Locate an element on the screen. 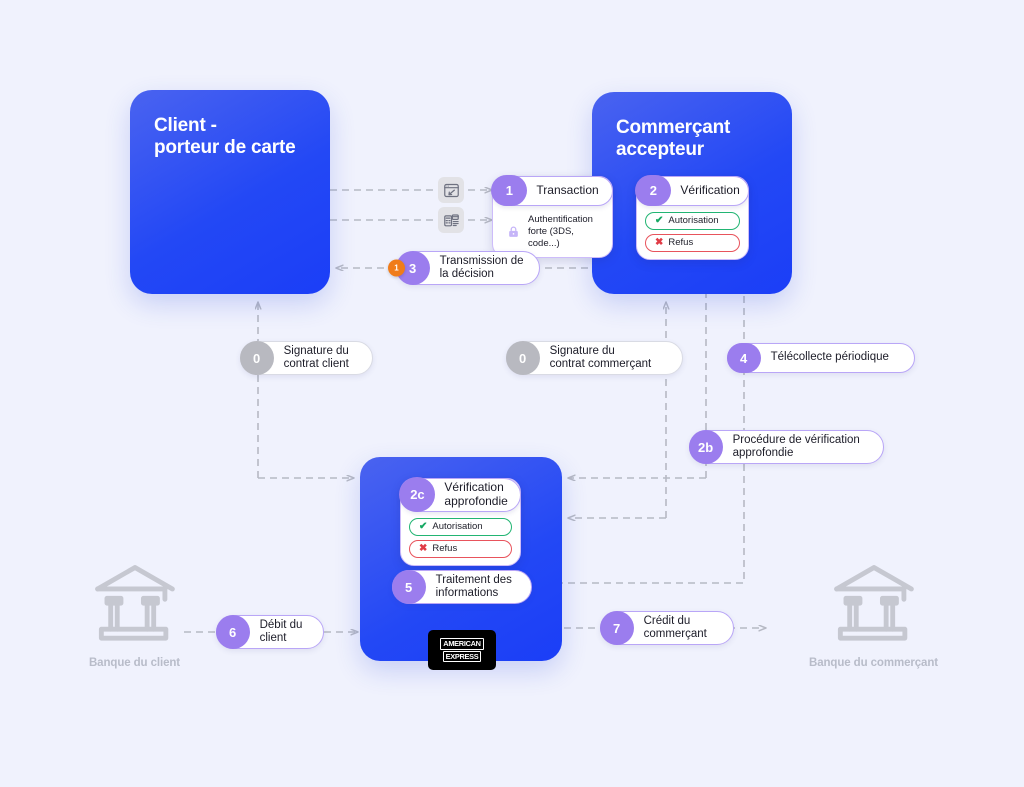  deep-verification-card-label: Vérification approfondie is located at coordinates (476, 494).